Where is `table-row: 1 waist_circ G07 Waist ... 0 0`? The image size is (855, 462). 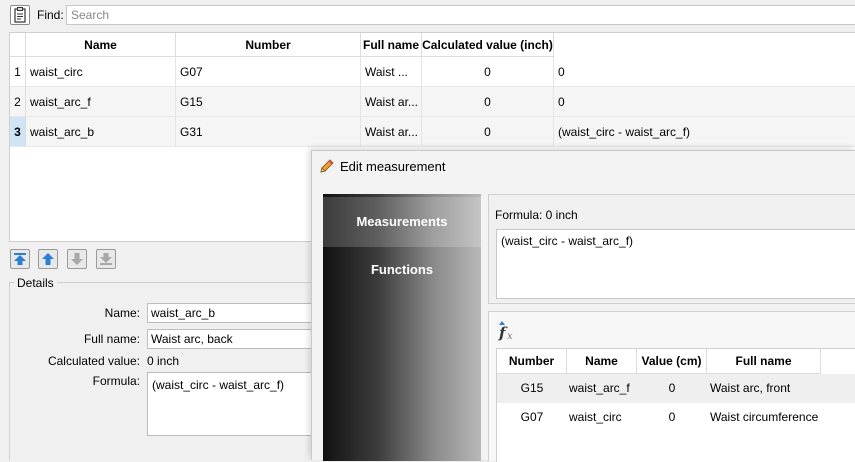
table-row: 1 waist_circ G07 Waist ... 0 0 is located at coordinates (432, 72).